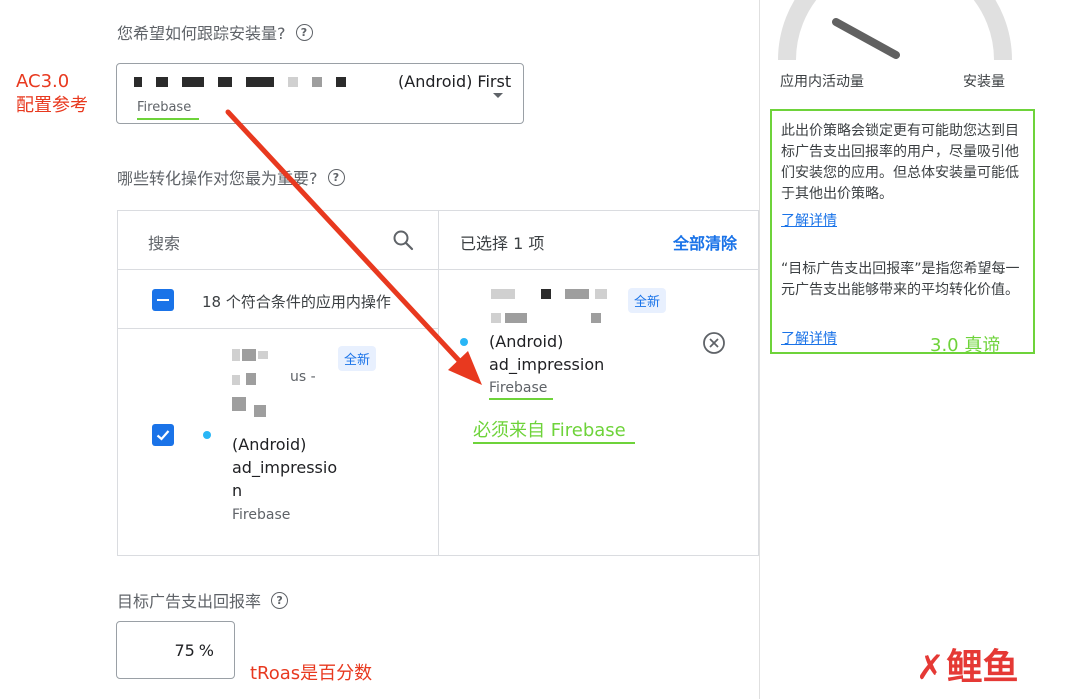 The height and width of the screenshot is (699, 1080). I want to click on item-name-android: (Android), so click(269, 444).